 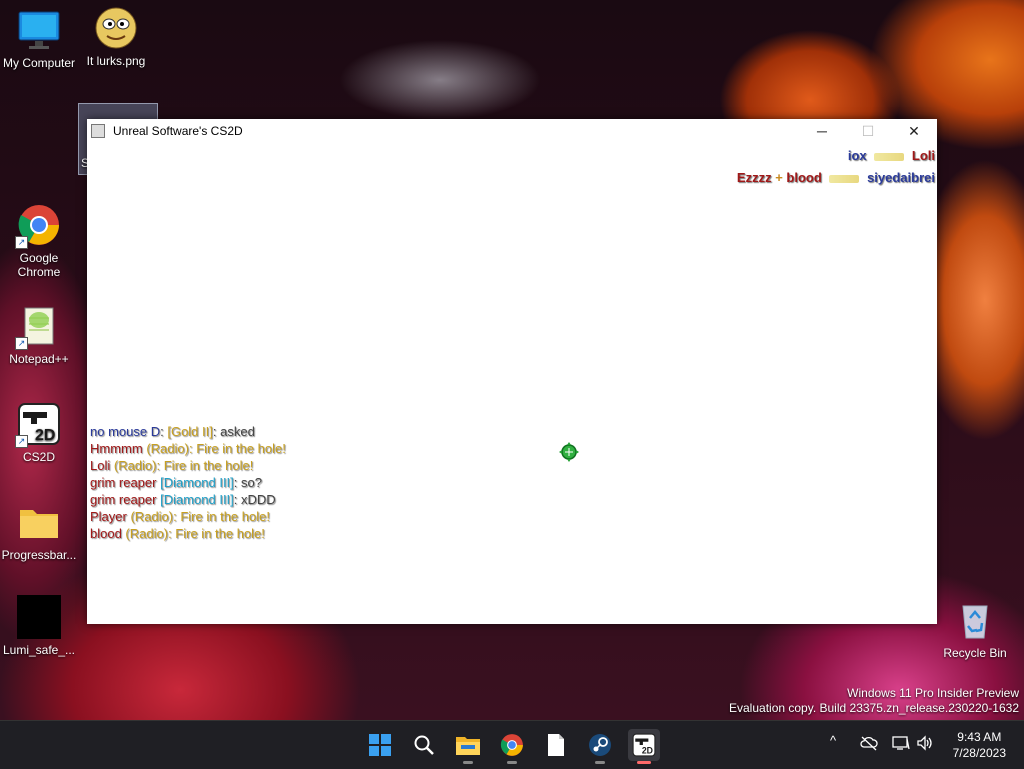 I want to click on chat-line: Hmmmm (Radio): Fire in the hole!, so click(x=188, y=448).